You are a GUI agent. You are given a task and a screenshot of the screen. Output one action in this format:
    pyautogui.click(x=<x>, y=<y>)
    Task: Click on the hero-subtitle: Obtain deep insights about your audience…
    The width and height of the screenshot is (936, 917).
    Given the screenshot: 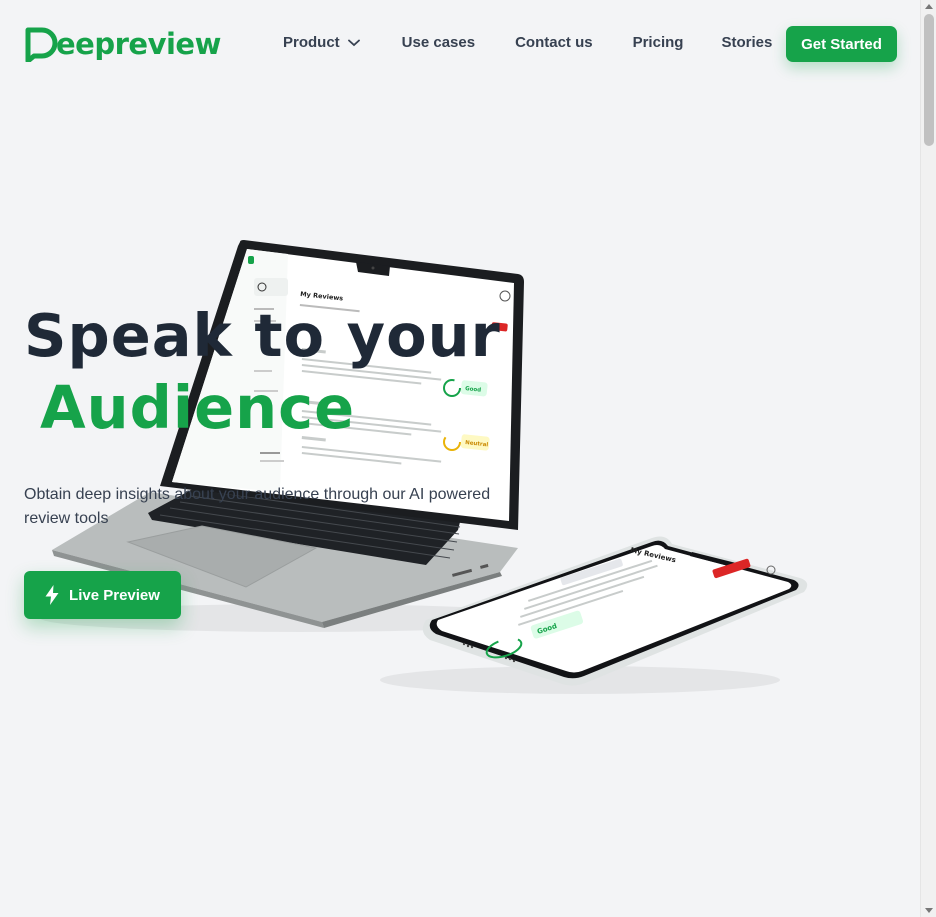 What is the action you would take?
    pyautogui.click(x=257, y=506)
    